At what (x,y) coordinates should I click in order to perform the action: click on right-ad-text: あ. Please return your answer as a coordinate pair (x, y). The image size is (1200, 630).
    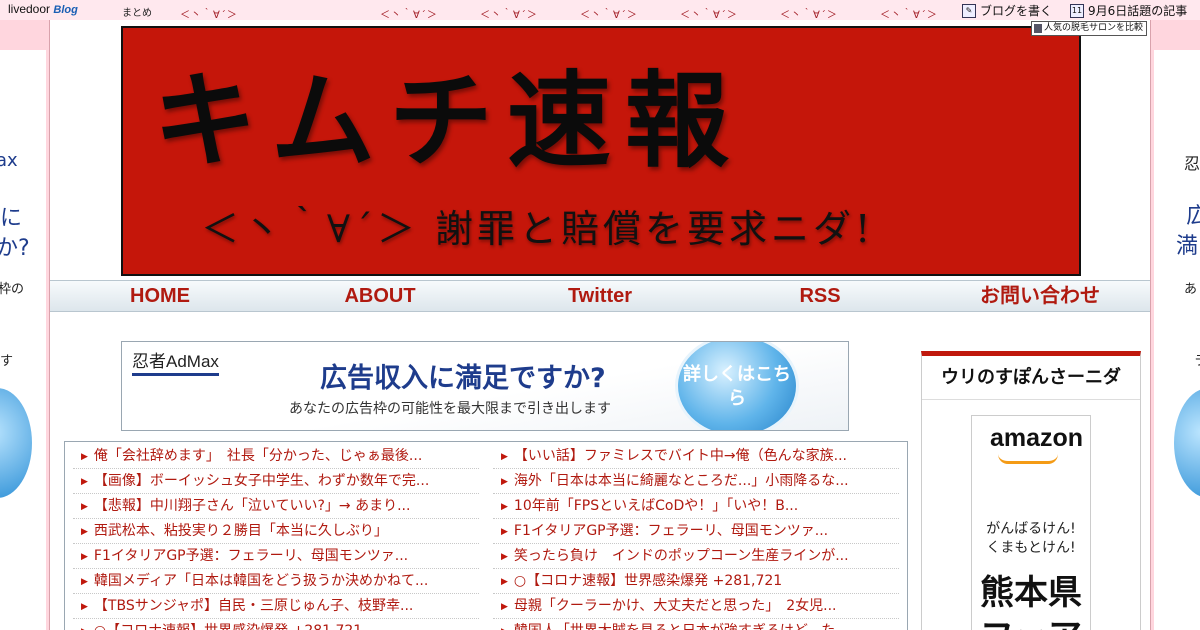
    Looking at the image, I should click on (1191, 289).